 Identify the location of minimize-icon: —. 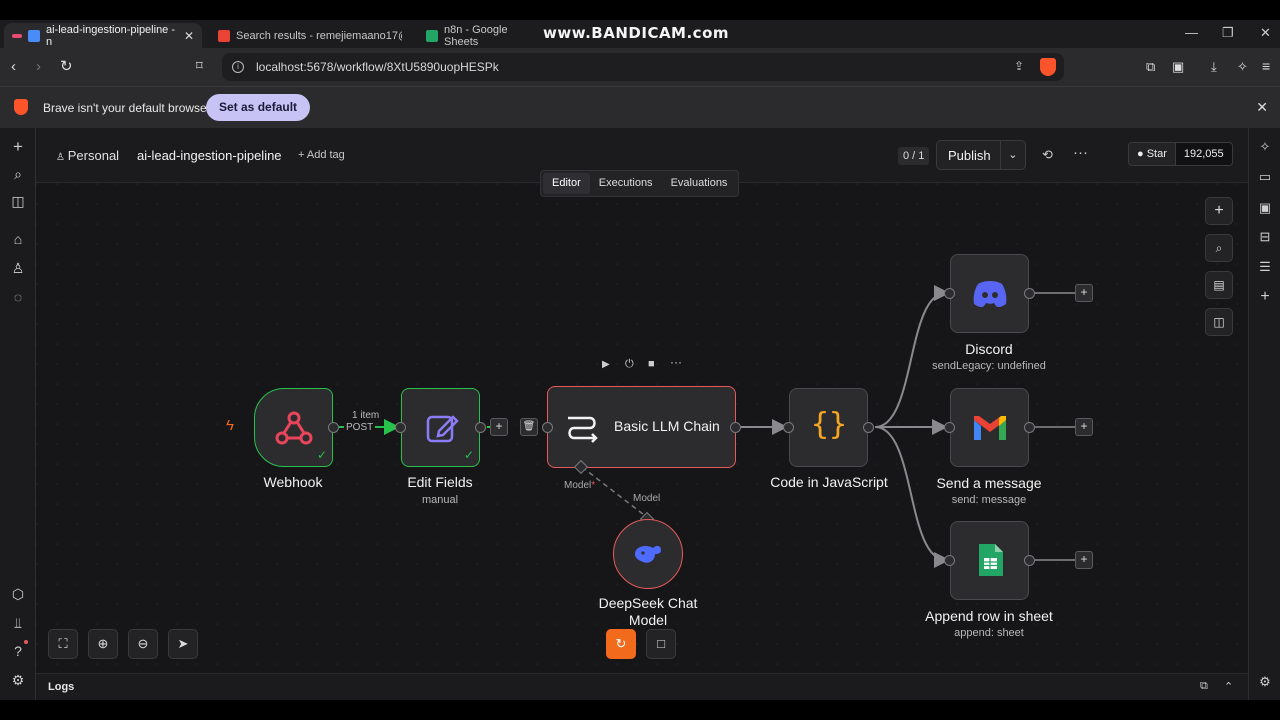
(1191, 32).